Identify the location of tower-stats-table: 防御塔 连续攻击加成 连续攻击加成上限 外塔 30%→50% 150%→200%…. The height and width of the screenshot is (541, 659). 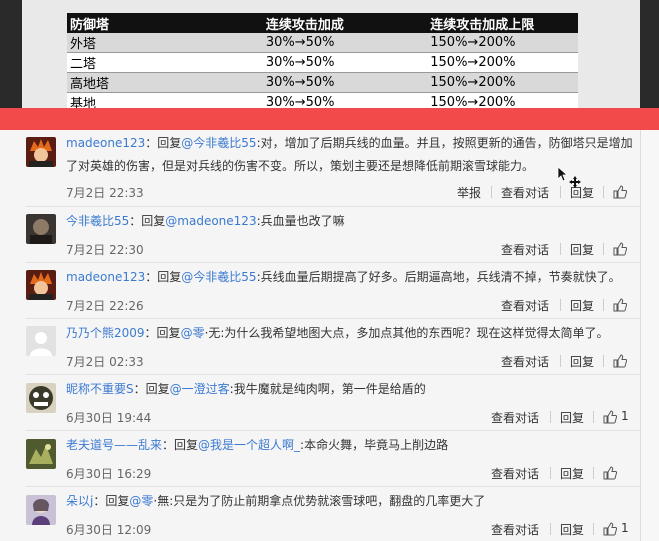
(322, 63).